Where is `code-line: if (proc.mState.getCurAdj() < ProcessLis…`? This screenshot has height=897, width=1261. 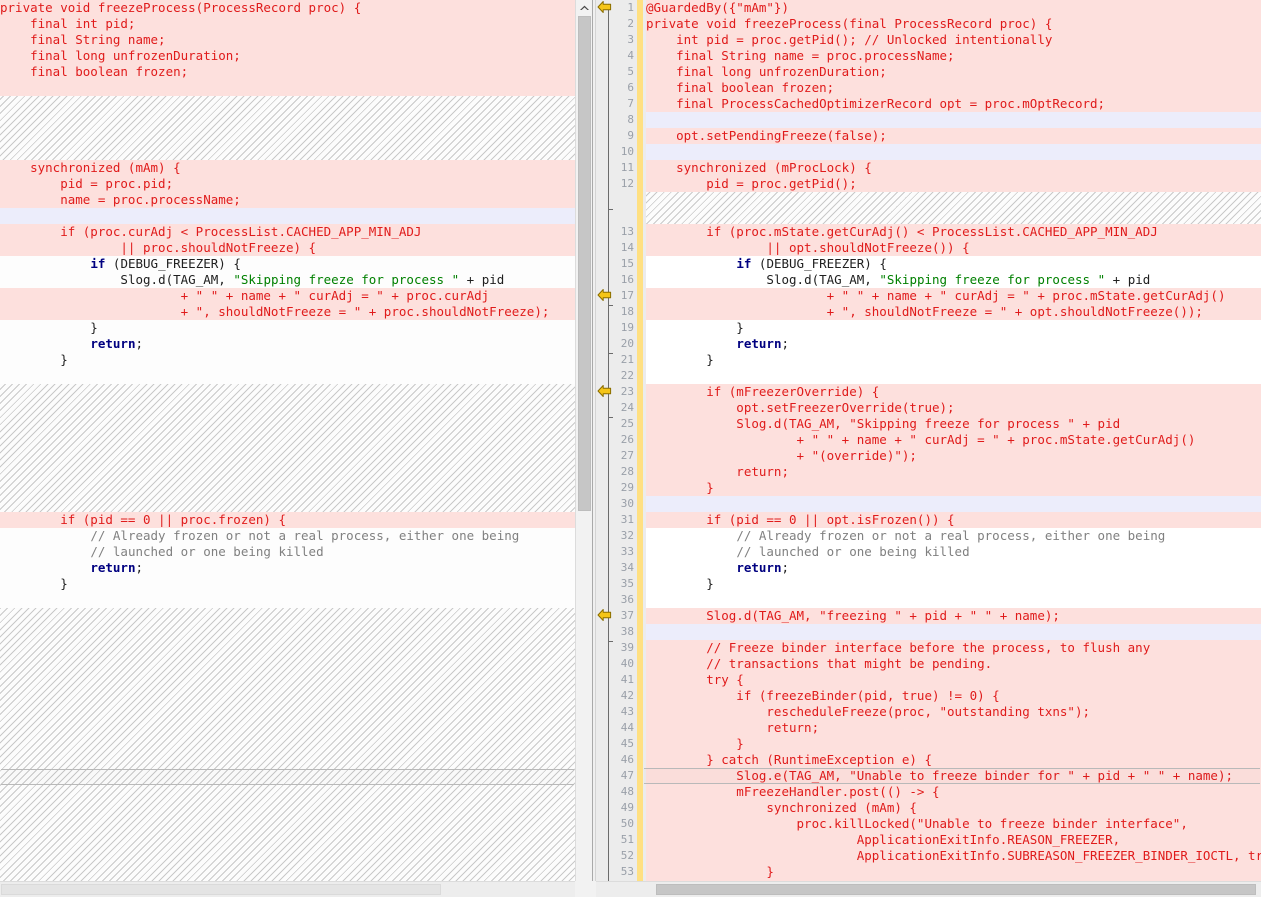 code-line: if (proc.mState.getCurAdj() < ProcessLis… is located at coordinates (952, 232).